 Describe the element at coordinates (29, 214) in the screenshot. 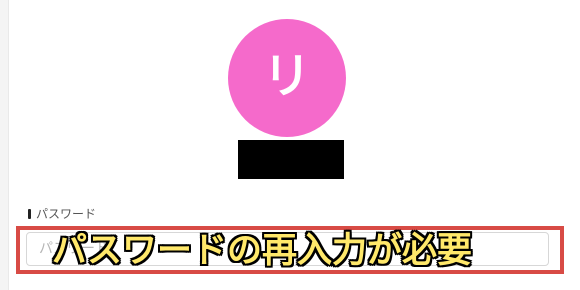

I see `label-marker` at that location.